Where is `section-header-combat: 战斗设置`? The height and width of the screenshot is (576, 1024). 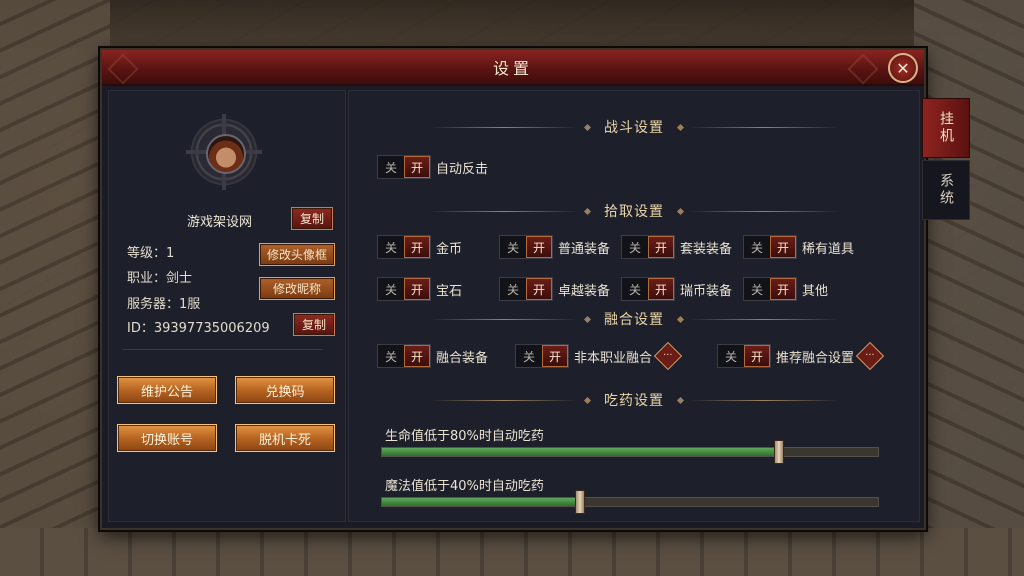
section-header-combat: 战斗设置 is located at coordinates (634, 127).